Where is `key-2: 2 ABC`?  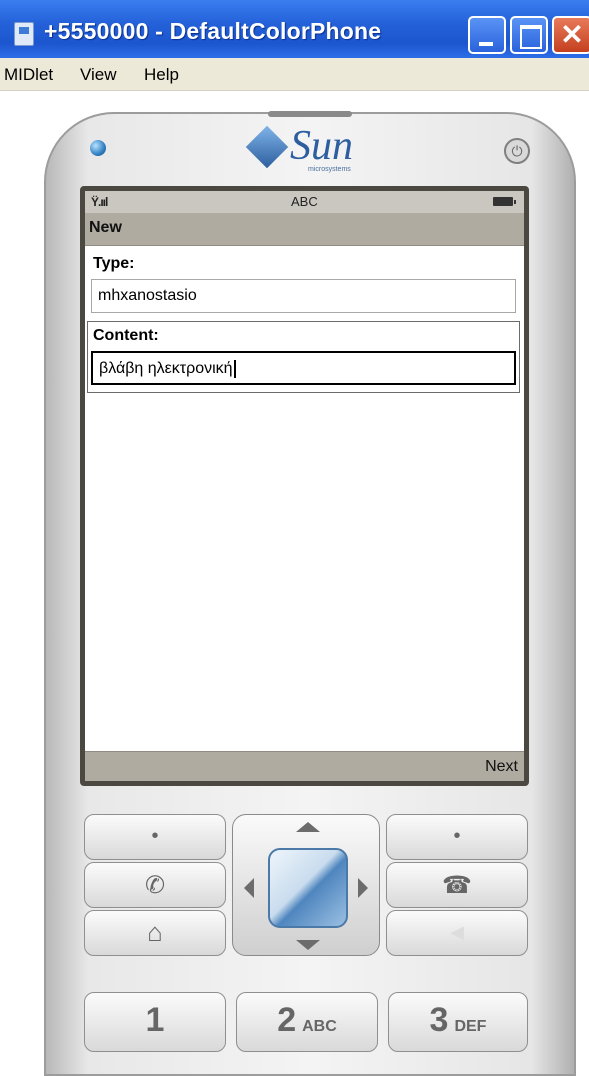 key-2: 2 ABC is located at coordinates (307, 1022).